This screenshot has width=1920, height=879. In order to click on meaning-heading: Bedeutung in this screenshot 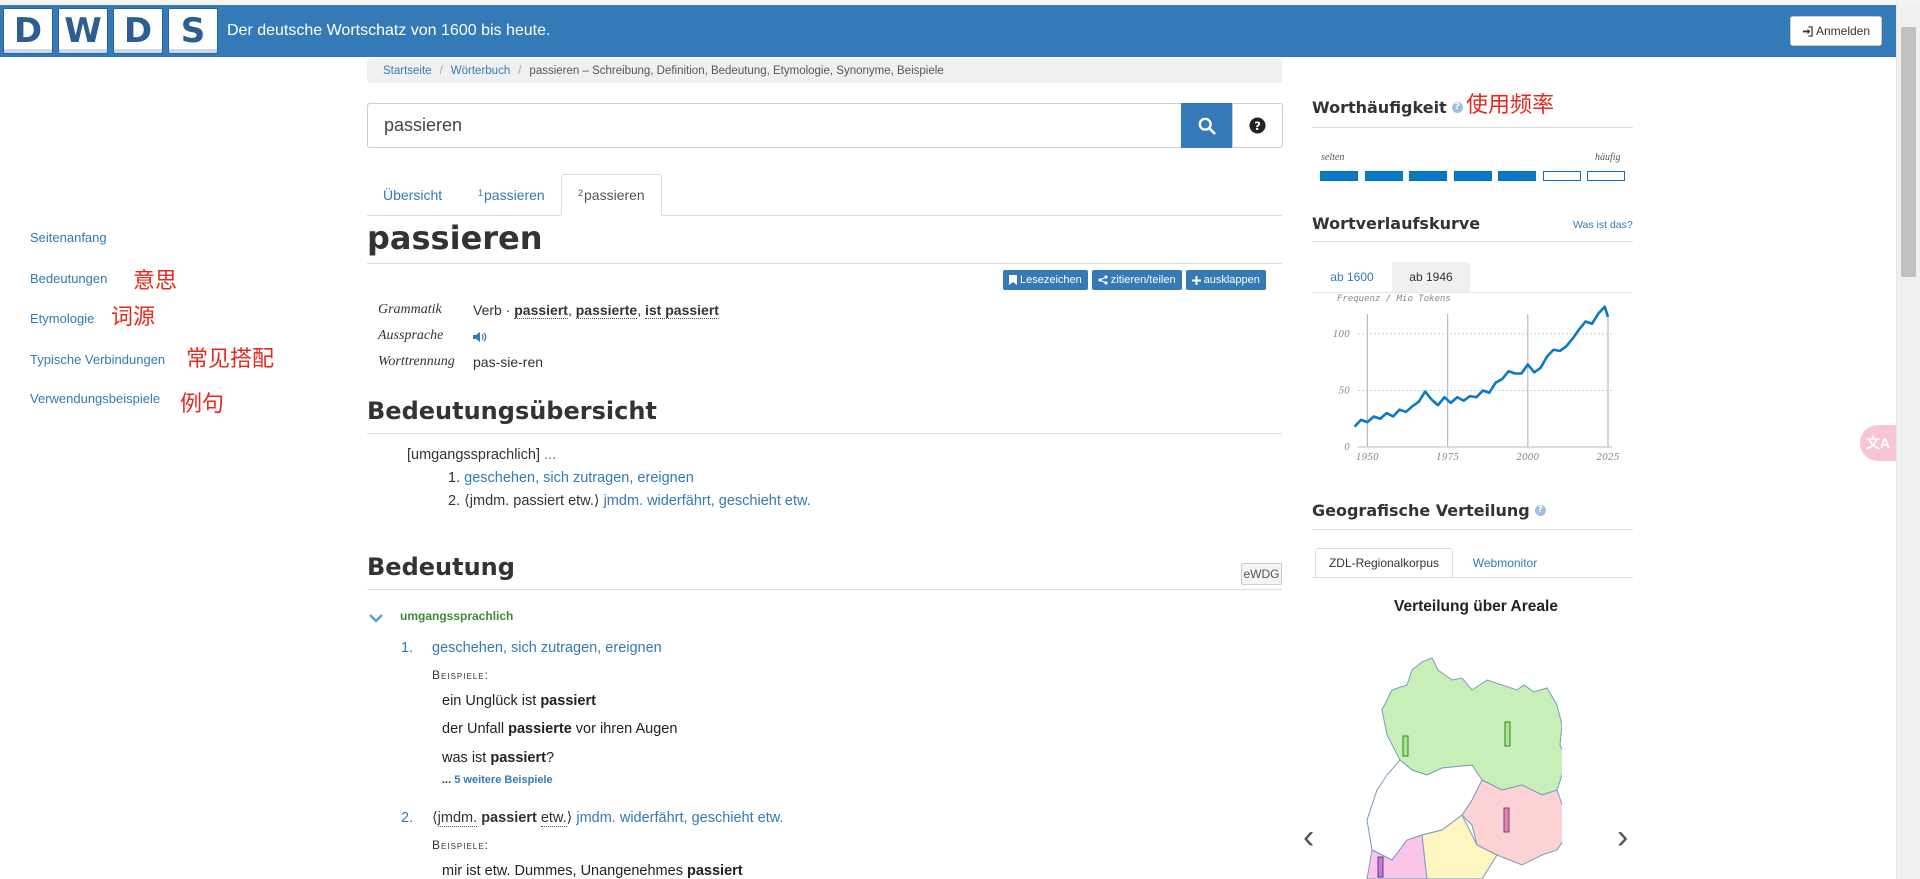, I will do `click(441, 567)`.